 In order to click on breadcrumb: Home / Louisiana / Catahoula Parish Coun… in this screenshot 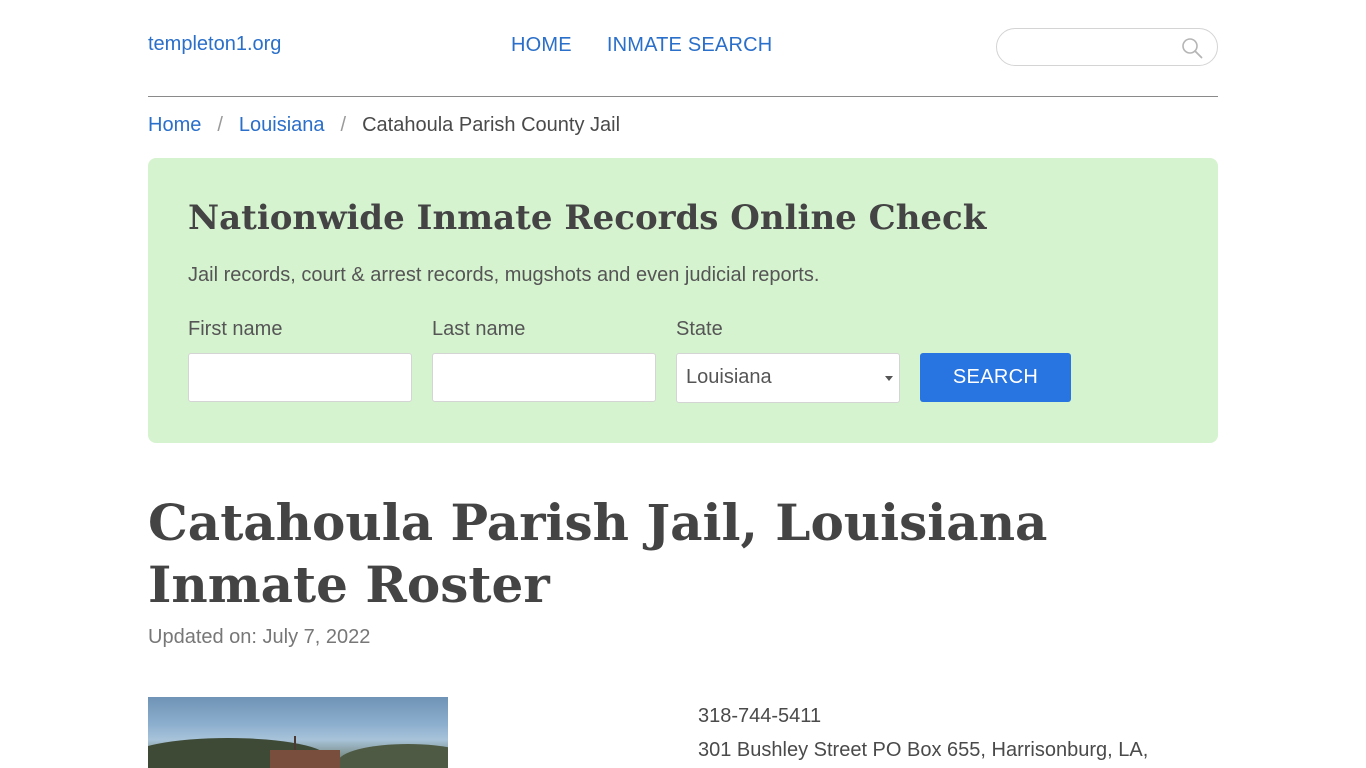, I will do `click(384, 125)`.